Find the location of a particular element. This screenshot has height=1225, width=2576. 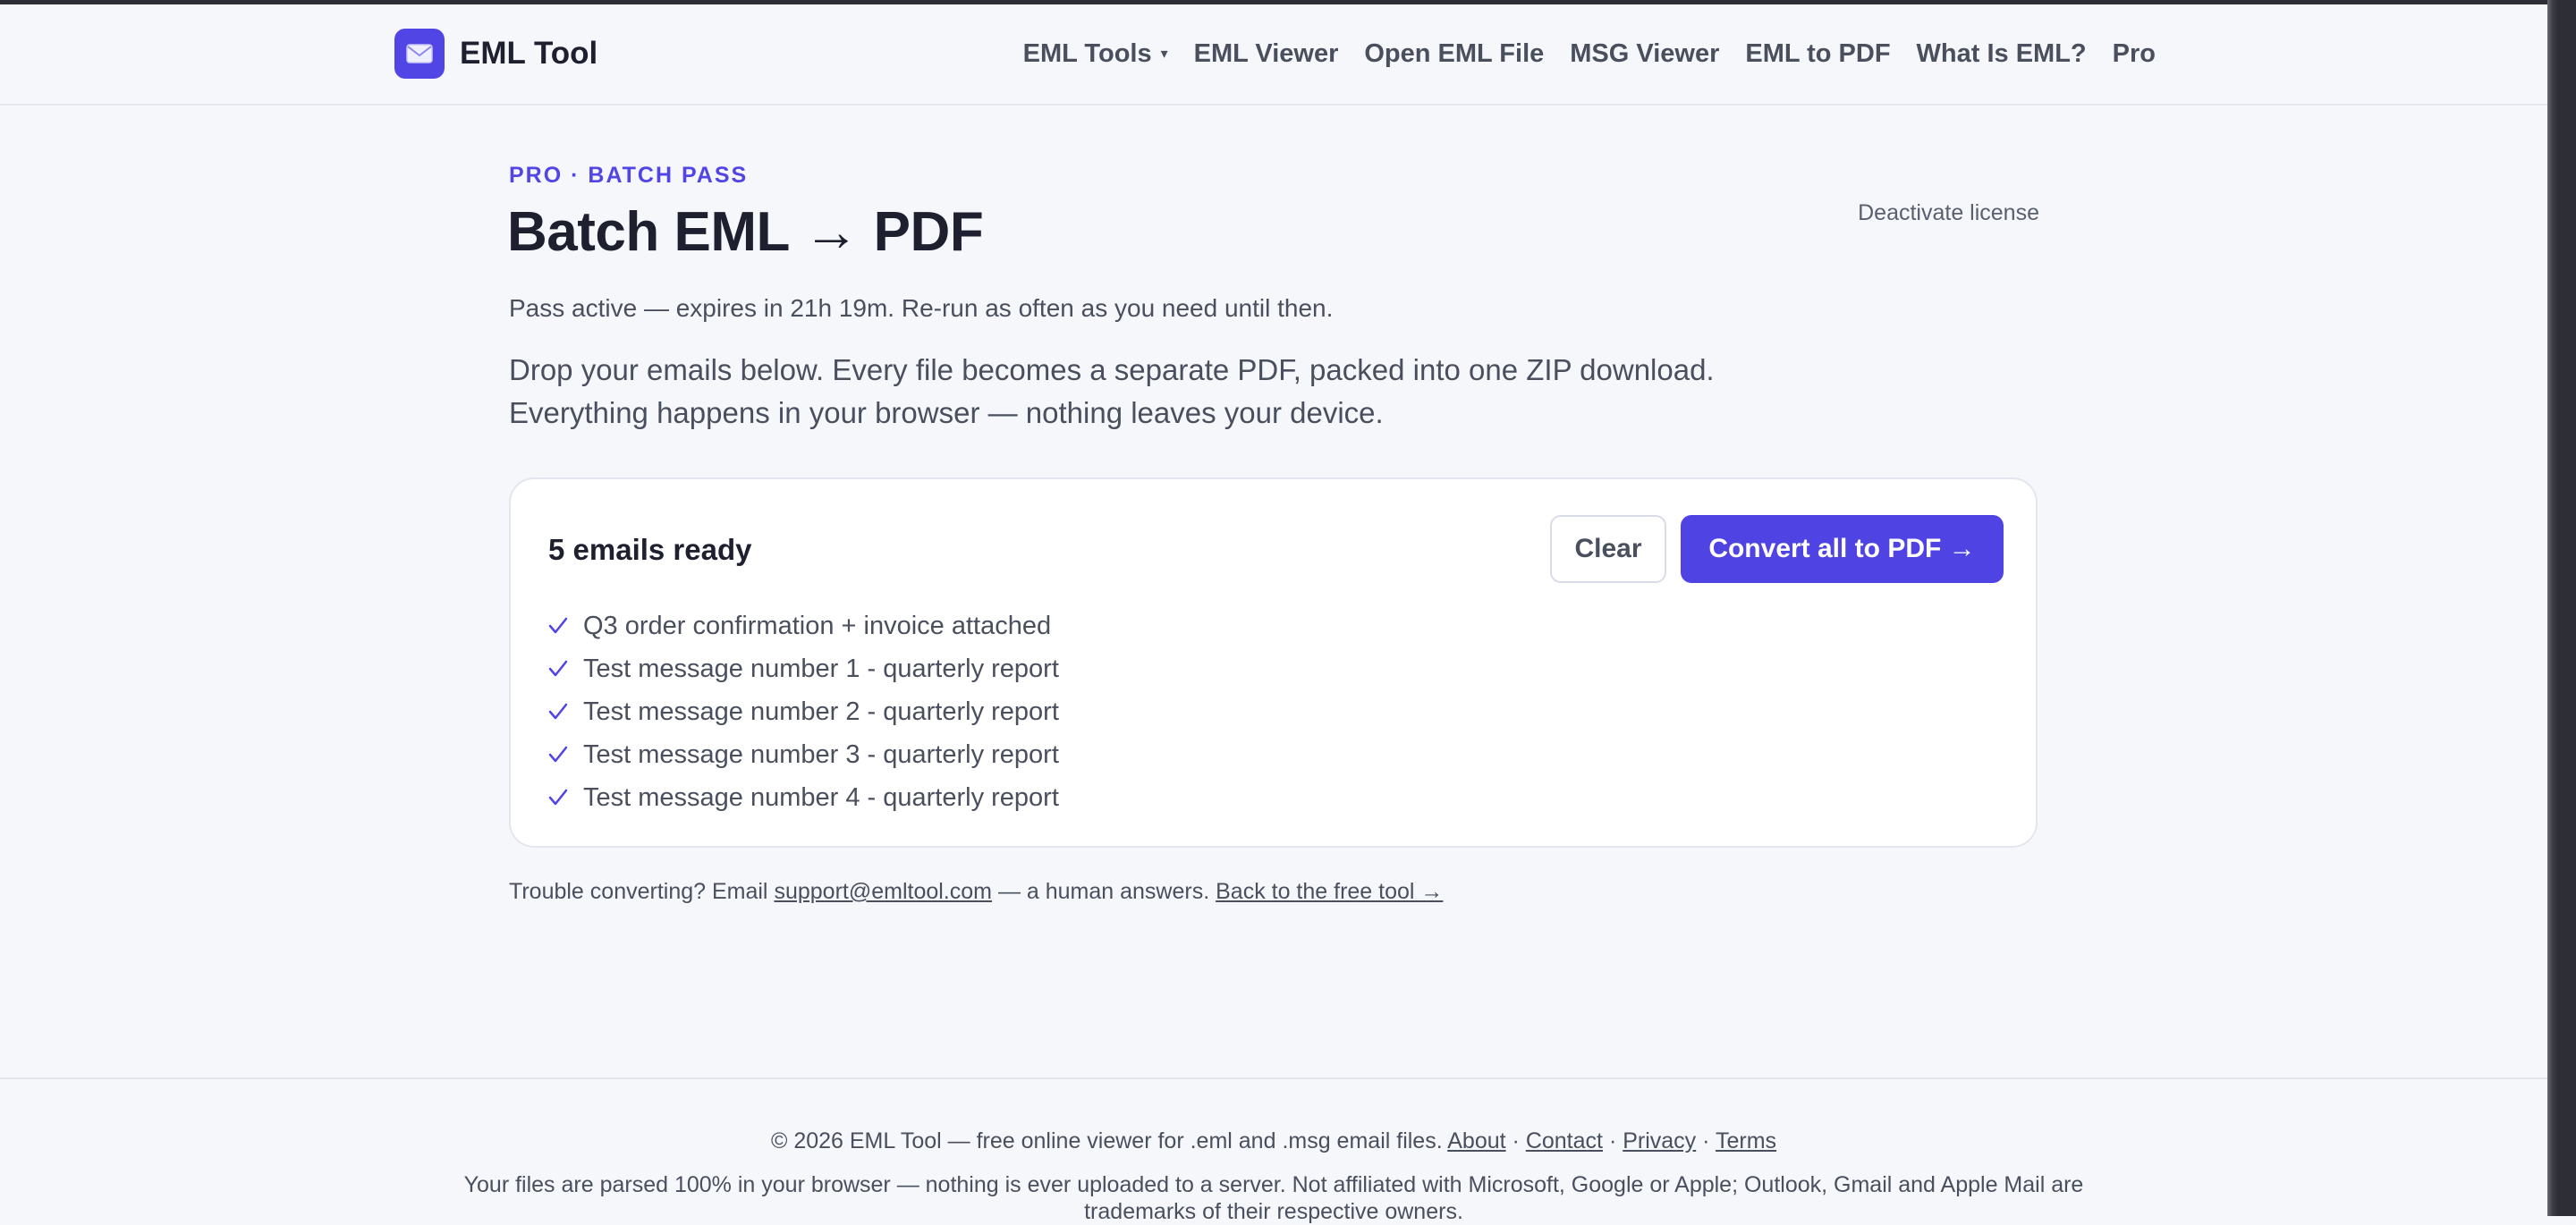

footer-privacy-link: Privacy is located at coordinates (1659, 1140).